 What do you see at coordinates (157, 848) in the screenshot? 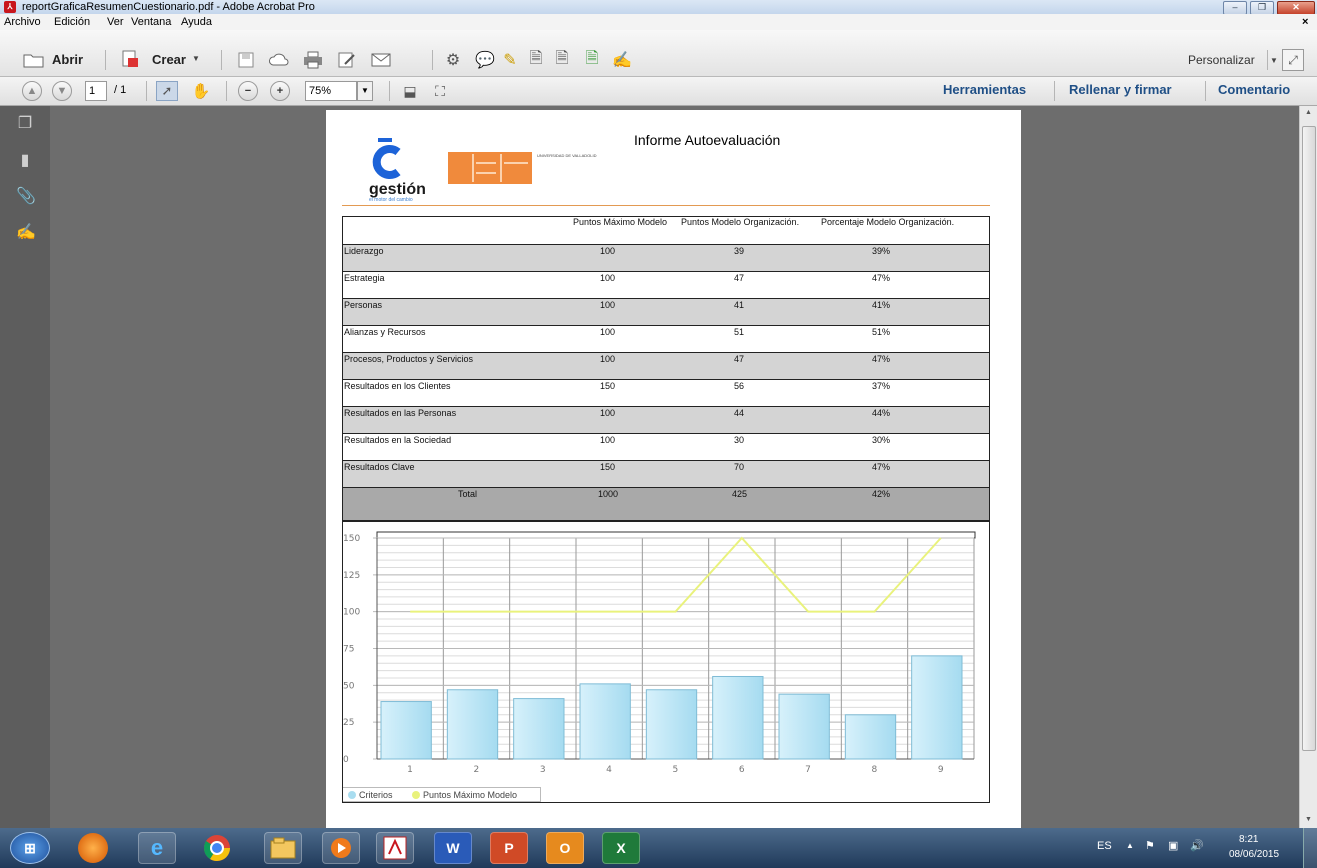
I see `internet-explorer-icon: e` at bounding box center [157, 848].